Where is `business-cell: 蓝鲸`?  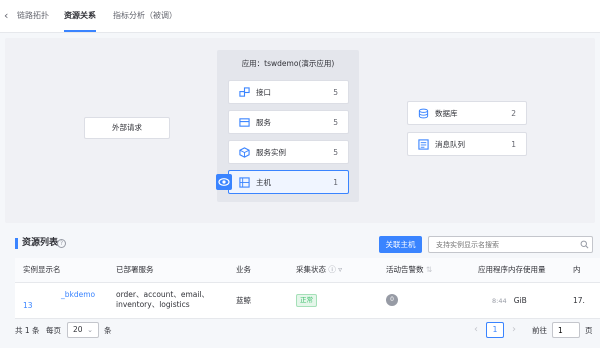
business-cell: 蓝鲸 is located at coordinates (258, 300).